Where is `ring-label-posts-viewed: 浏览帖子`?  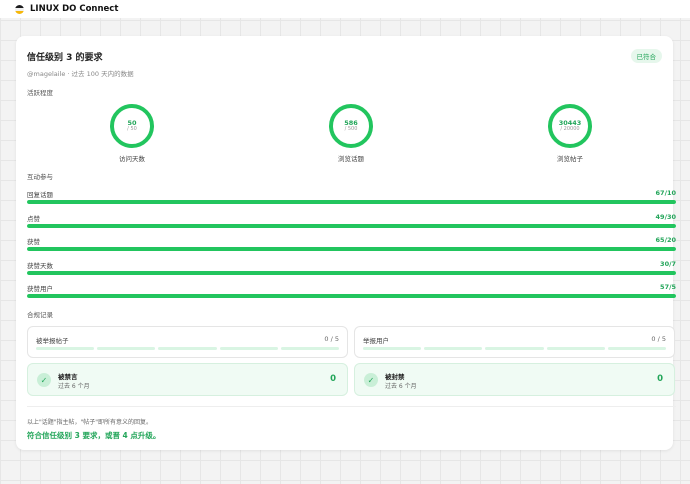
ring-label-posts-viewed: 浏览帖子 is located at coordinates (570, 159).